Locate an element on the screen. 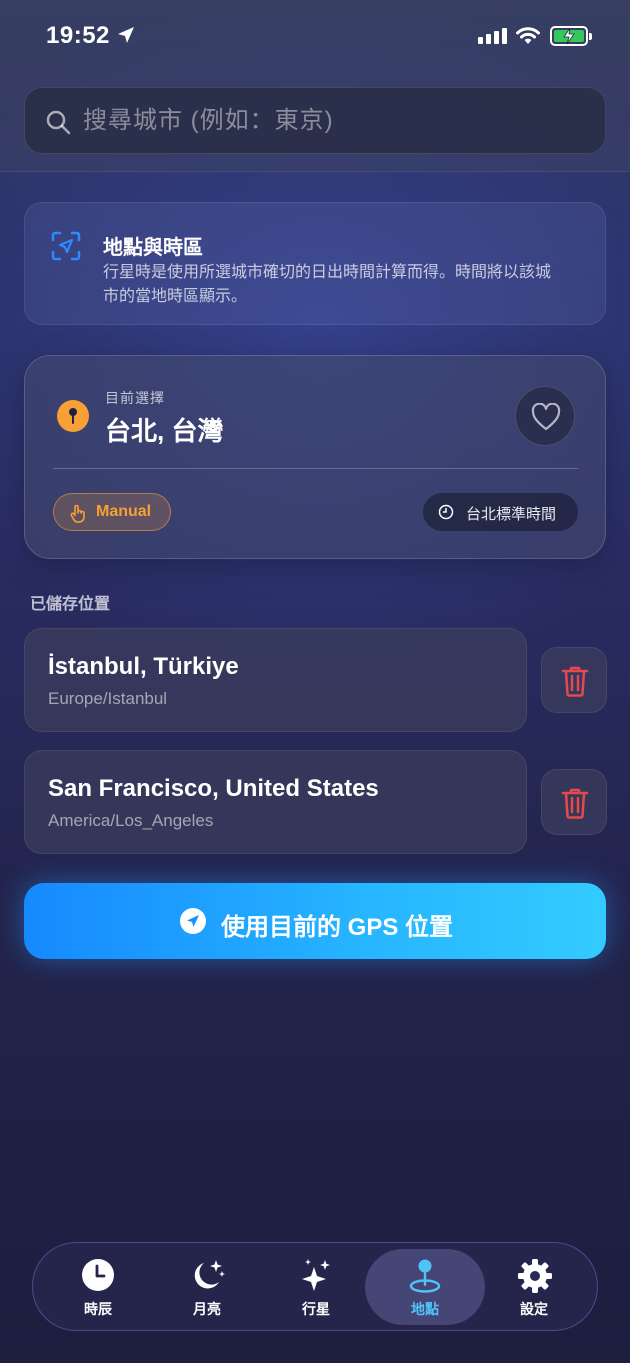 The height and width of the screenshot is (1363, 630). timezone-badge-label: 台北標準時間 is located at coordinates (511, 514).